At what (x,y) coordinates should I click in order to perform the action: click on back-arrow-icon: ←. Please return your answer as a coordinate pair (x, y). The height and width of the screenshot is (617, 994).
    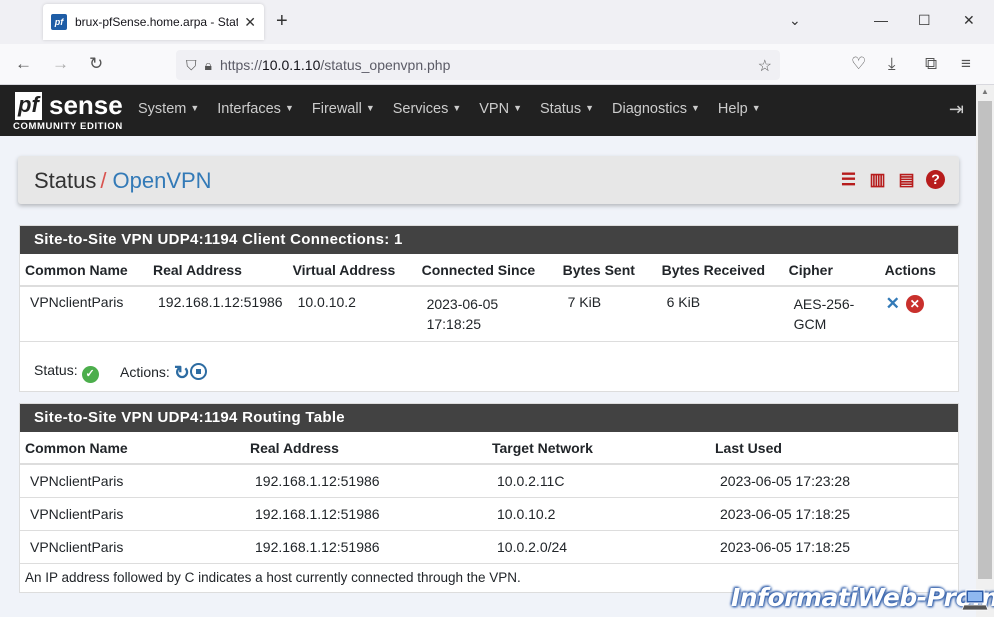
    Looking at the image, I should click on (23, 64).